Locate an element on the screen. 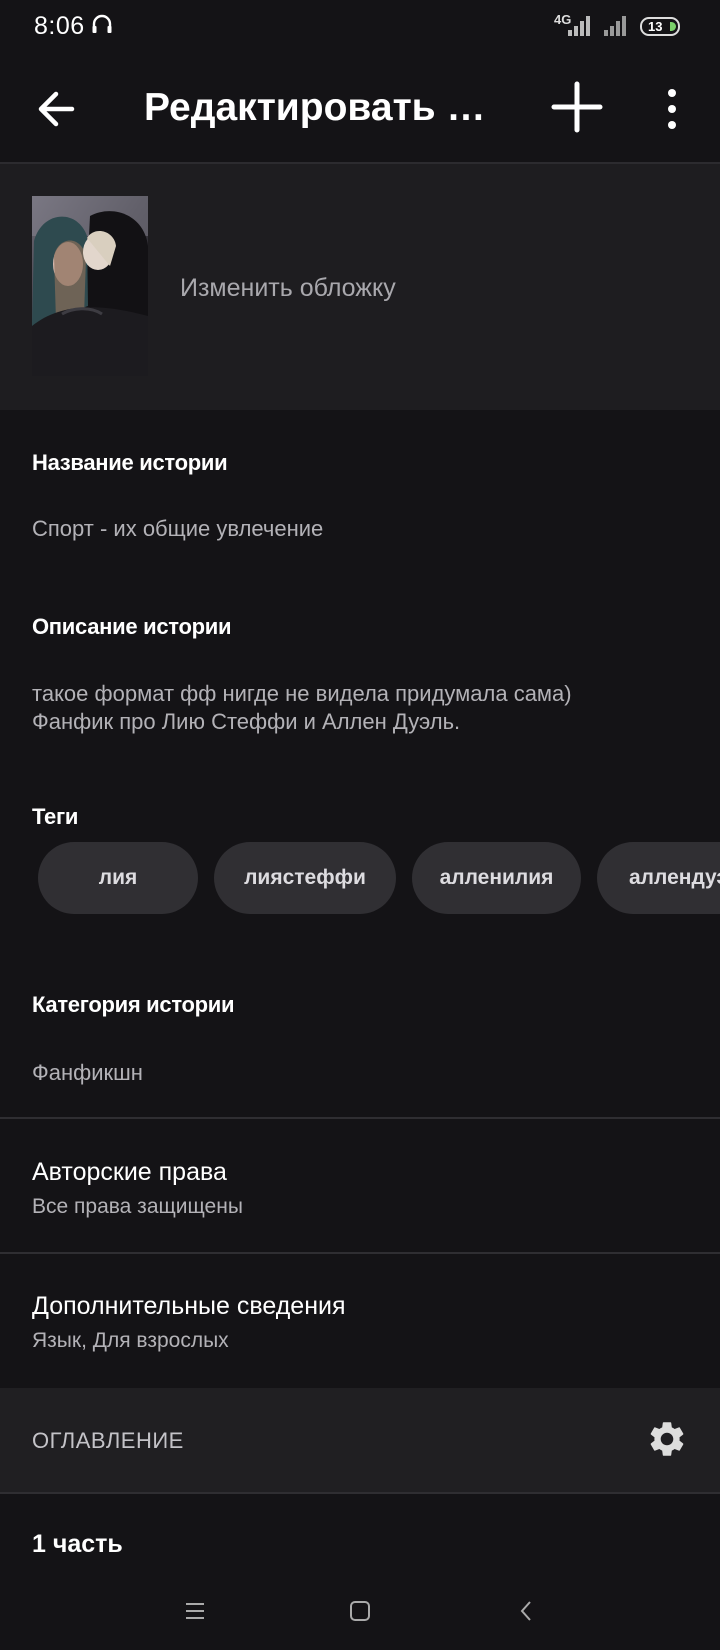  tag-chip: лия is located at coordinates (118, 878).